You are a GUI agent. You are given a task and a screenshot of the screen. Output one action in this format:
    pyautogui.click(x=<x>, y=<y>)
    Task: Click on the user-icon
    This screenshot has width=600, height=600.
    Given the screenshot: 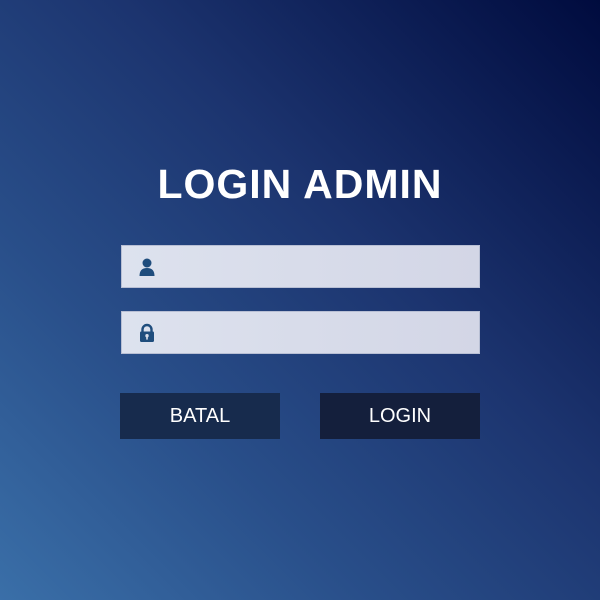 What is the action you would take?
    pyautogui.click(x=147, y=267)
    